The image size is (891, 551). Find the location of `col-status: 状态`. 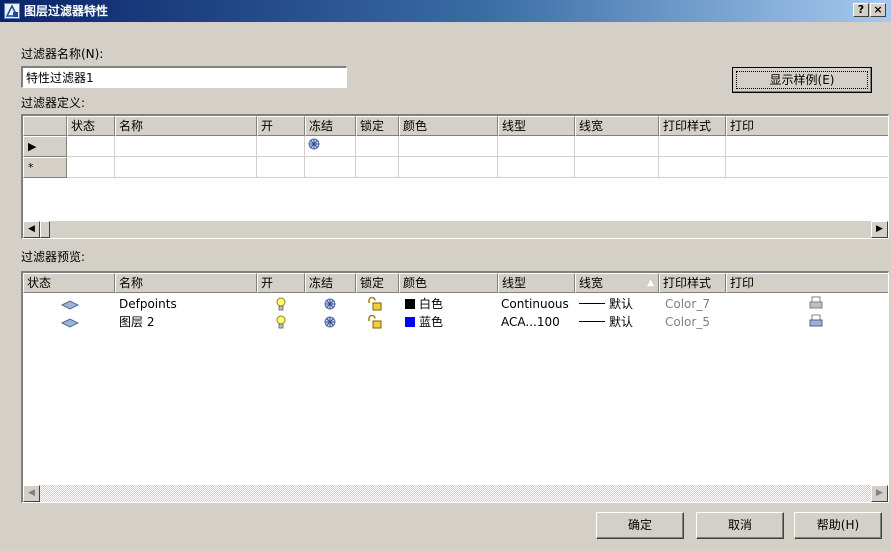

col-status: 状态 is located at coordinates (91, 126).